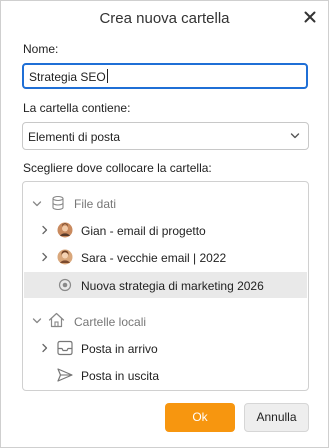  Describe the element at coordinates (165, 375) in the screenshot. I see `tree-item-posta-in-uscita: Posta in uscita` at that location.